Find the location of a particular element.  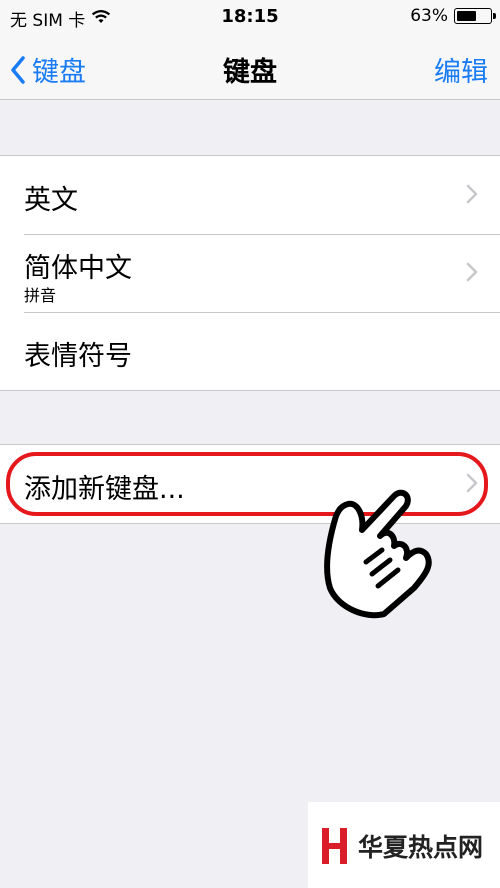

pointing-hand-icon is located at coordinates (378, 554).